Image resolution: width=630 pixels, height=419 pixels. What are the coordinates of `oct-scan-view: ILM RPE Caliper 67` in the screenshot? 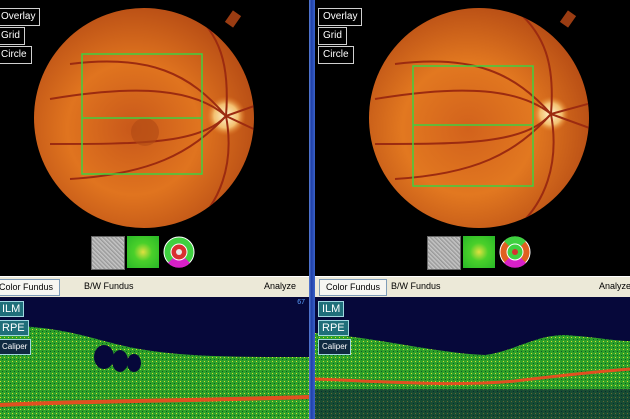 It's located at (154, 358).